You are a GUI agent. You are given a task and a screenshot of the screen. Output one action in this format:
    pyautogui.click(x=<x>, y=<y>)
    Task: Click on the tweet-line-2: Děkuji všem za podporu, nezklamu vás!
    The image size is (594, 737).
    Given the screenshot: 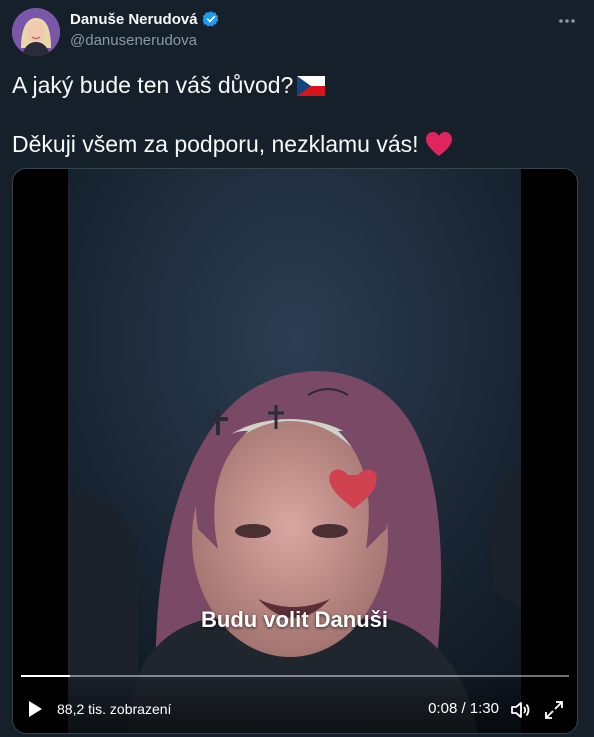 What is the action you would take?
    pyautogui.click(x=292, y=146)
    